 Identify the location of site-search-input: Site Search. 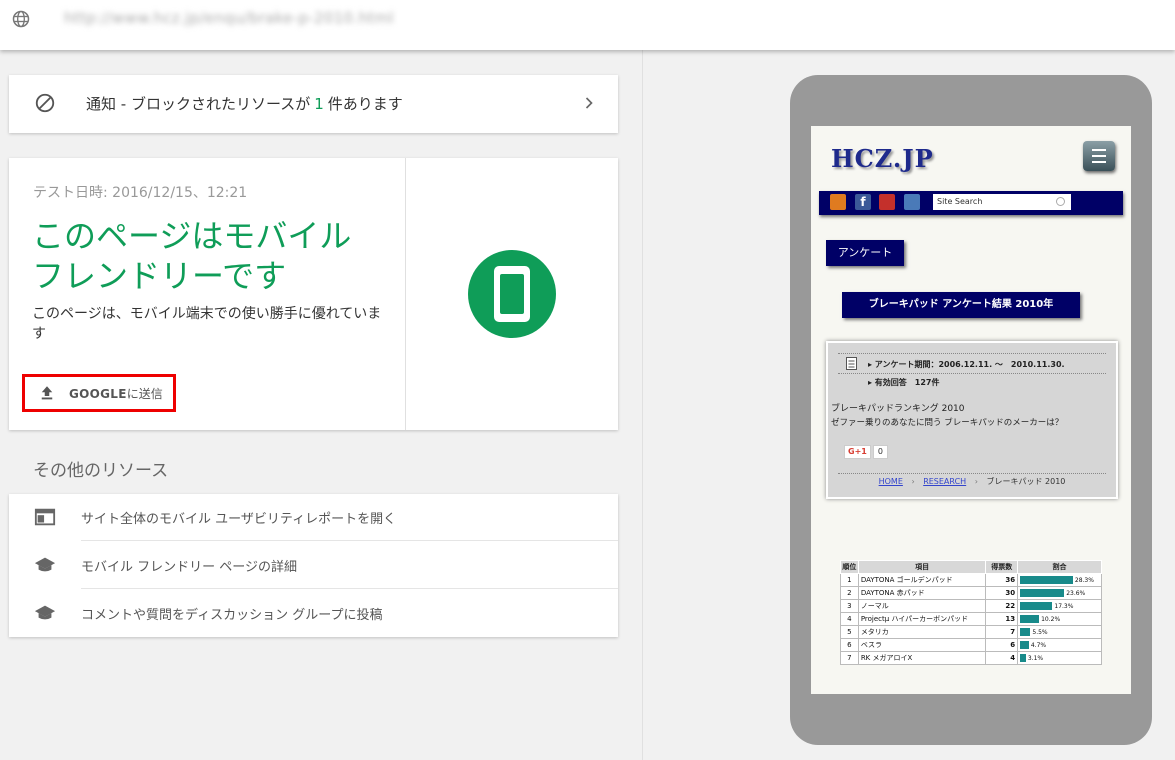
(1002, 202).